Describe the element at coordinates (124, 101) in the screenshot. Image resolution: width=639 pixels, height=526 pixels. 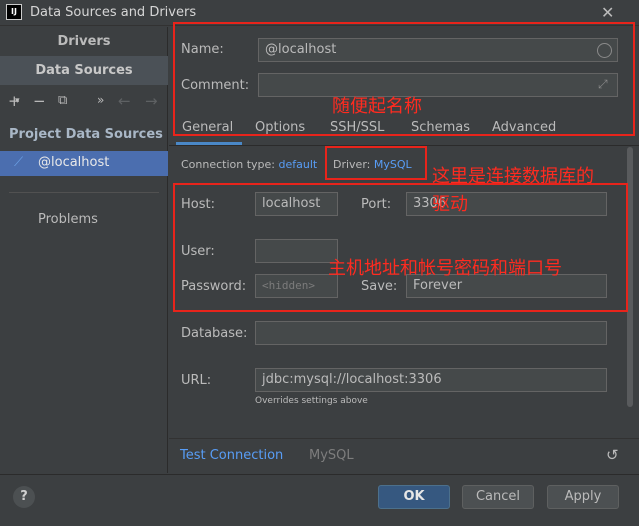
I see `back-arrow-icon: ←` at that location.